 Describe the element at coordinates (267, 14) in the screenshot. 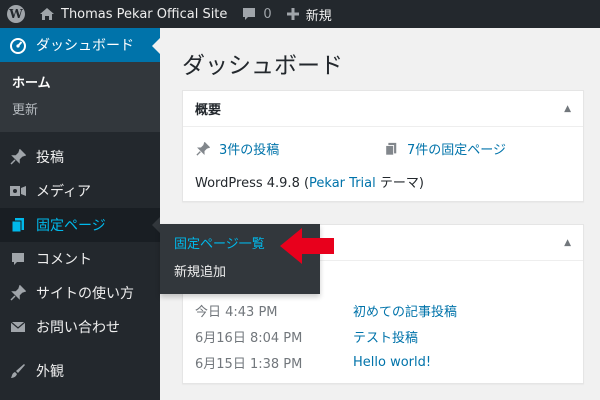

I see `comments-count: 0` at that location.